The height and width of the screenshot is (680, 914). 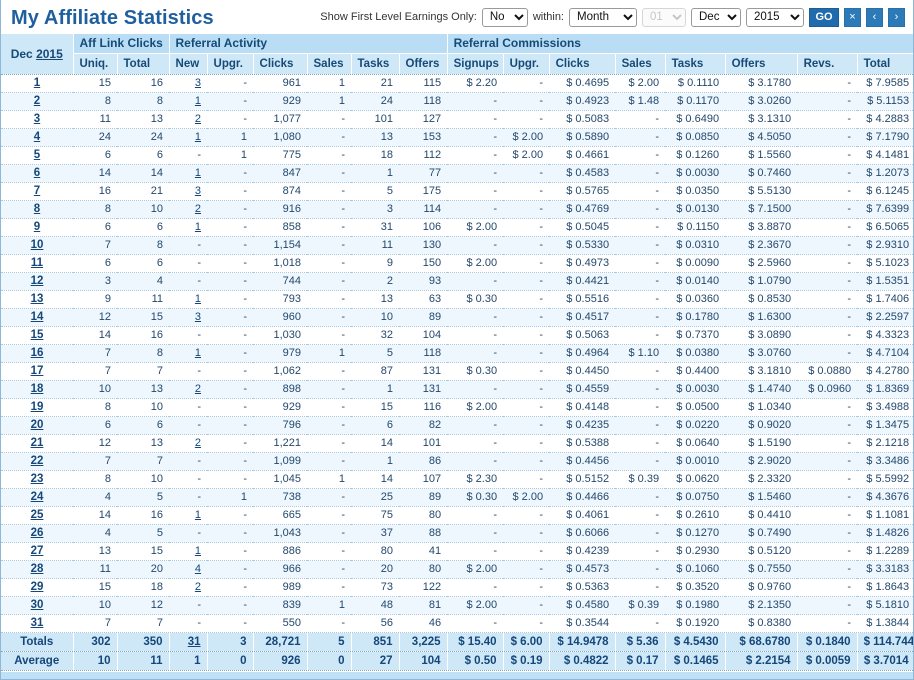 What do you see at coordinates (761, 64) in the screenshot?
I see `col-header-comm-offers: Offers` at bounding box center [761, 64].